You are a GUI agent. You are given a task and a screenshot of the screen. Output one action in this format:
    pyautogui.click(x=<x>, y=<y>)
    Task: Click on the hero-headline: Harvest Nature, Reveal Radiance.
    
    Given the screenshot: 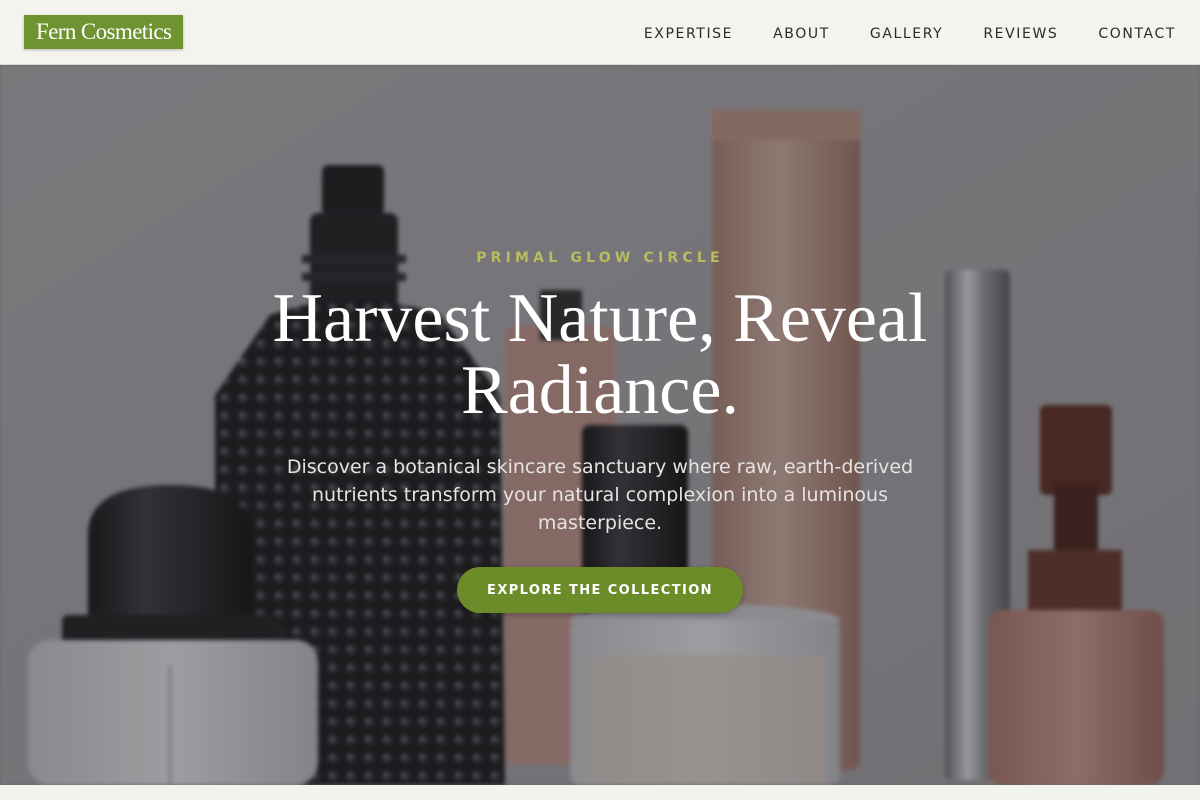 What is the action you would take?
    pyautogui.click(x=600, y=354)
    